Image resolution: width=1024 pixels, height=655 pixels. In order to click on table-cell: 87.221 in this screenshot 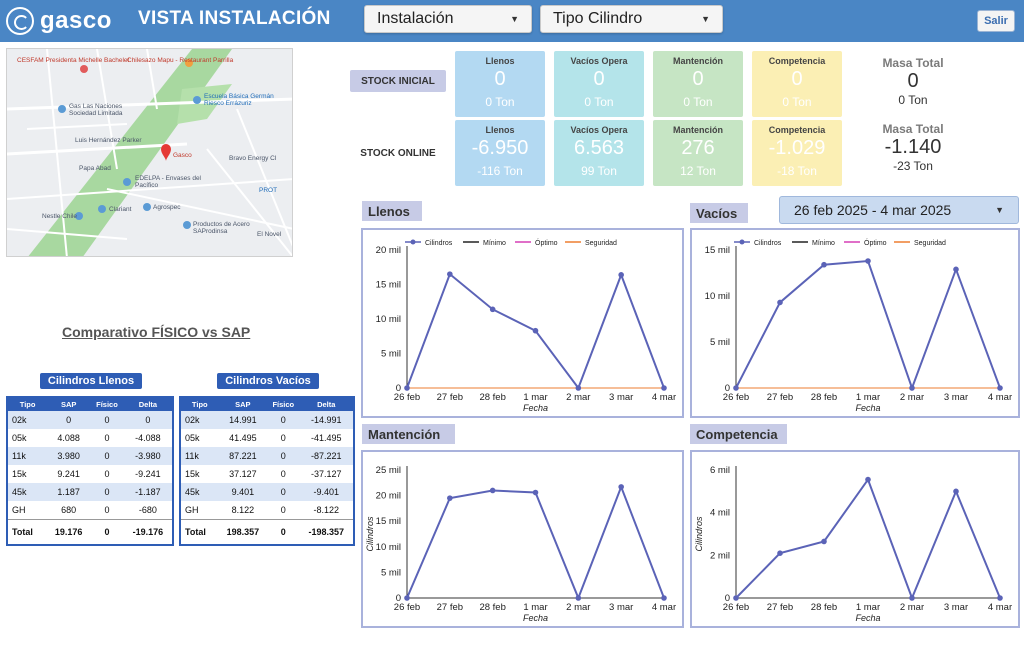, I will do `click(243, 456)`.